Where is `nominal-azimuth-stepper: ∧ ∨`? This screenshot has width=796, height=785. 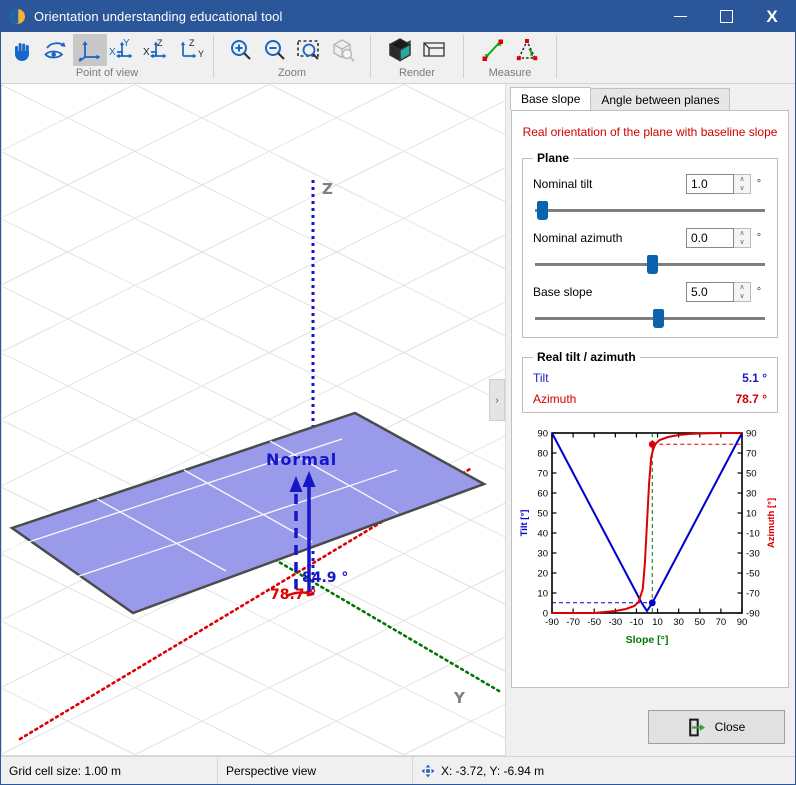 nominal-azimuth-stepper: ∧ ∨ is located at coordinates (742, 238).